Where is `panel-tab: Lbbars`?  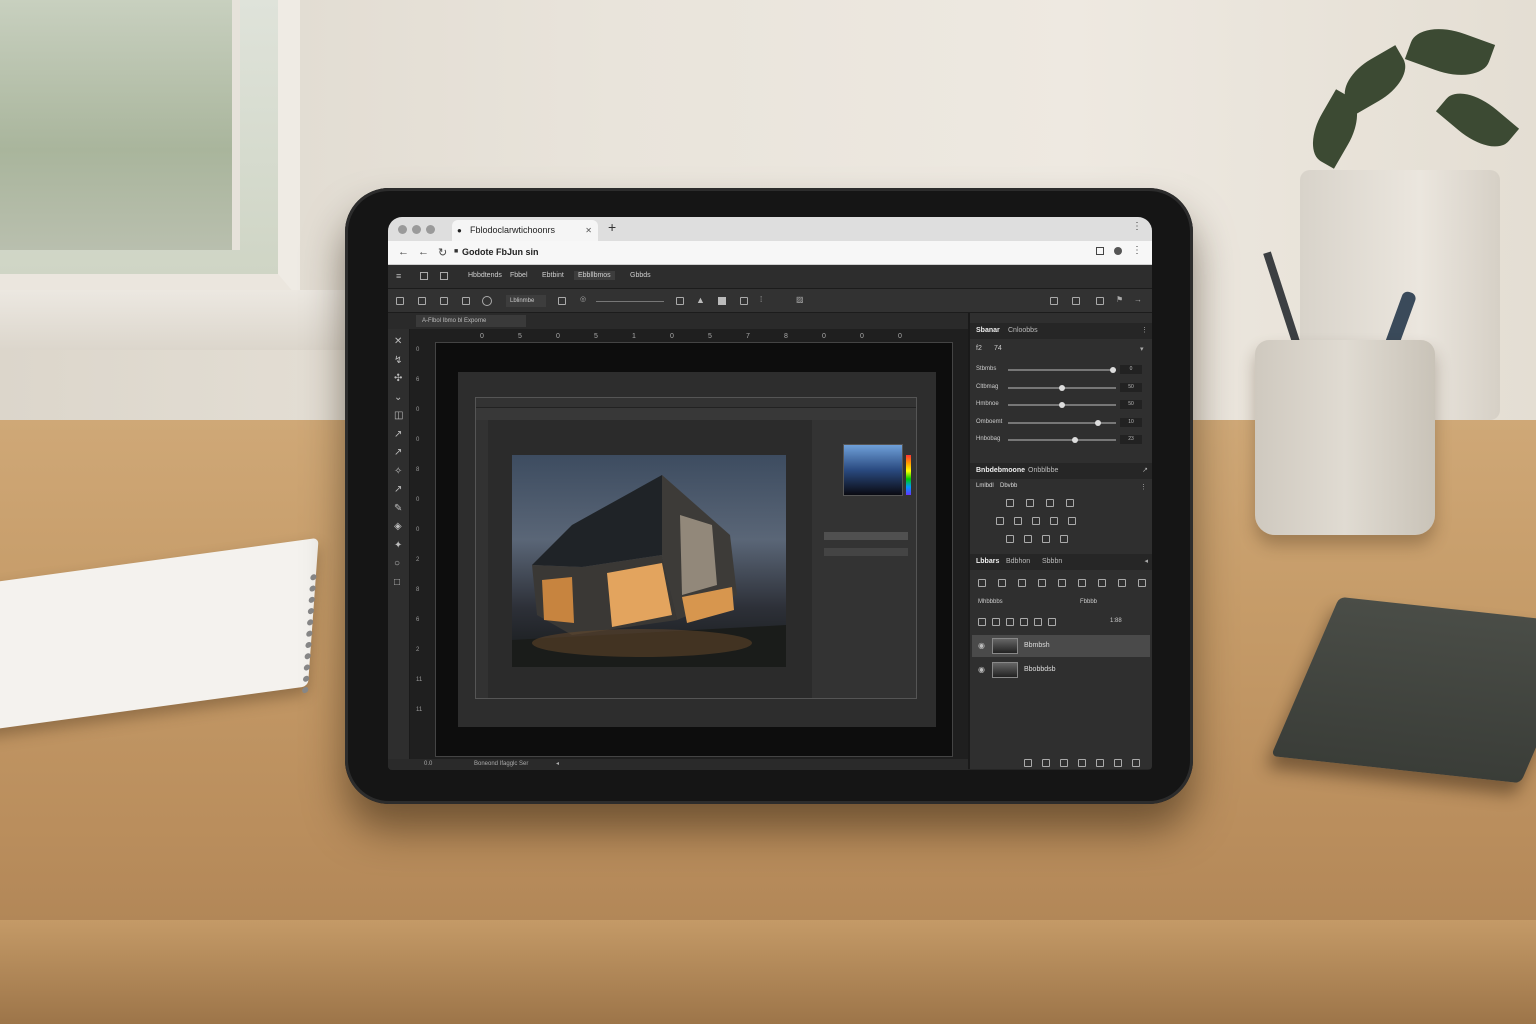
panel-tab: Lbbars is located at coordinates (987, 561).